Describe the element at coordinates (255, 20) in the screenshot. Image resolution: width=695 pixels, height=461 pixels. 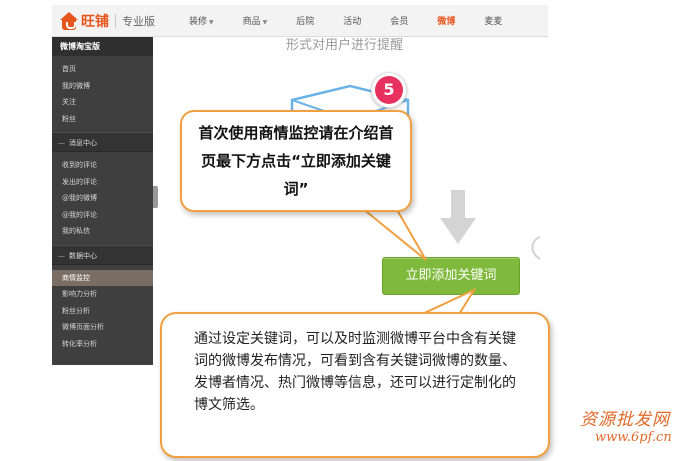
I see `nav-item-products: 商品 ▼` at that location.